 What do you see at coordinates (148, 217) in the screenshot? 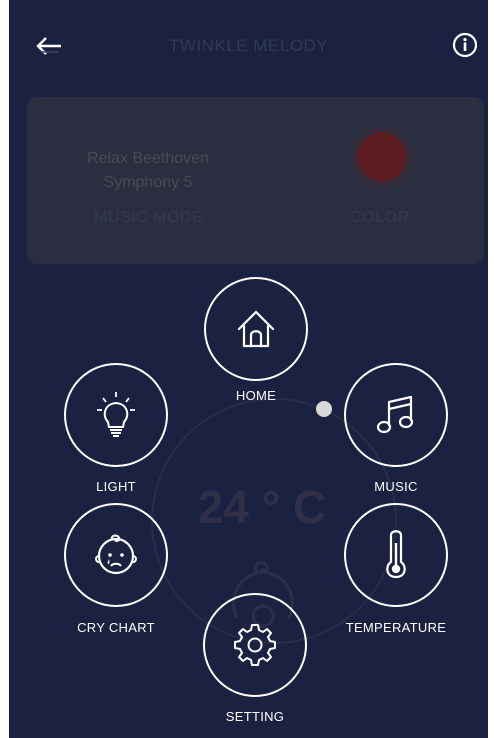
I see `music-mode-label: MUSIC MODE` at bounding box center [148, 217].